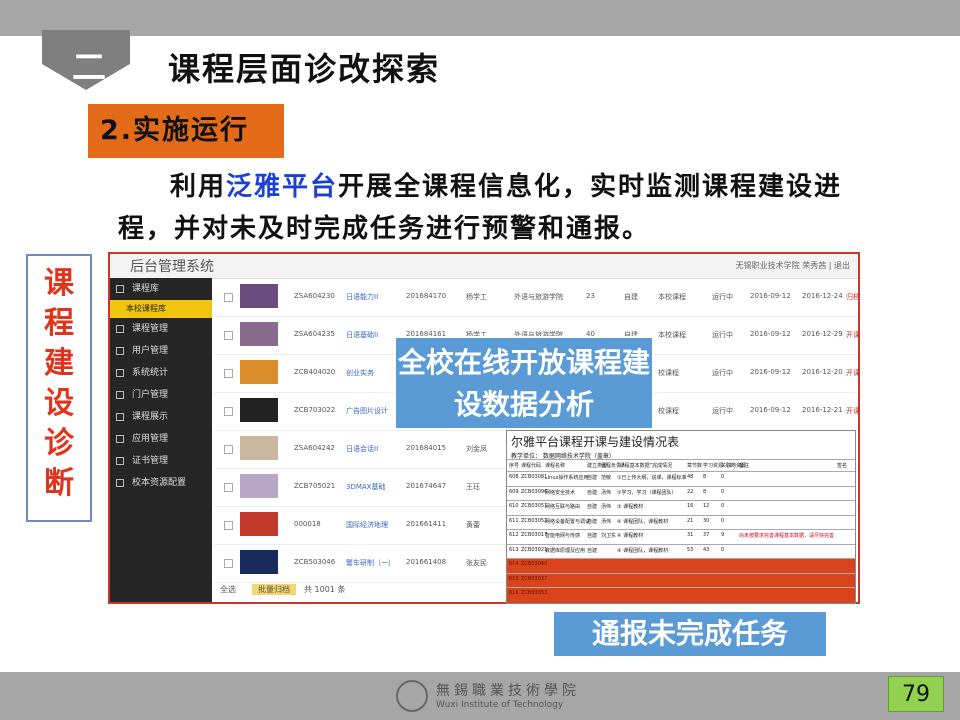 Image resolution: width=960 pixels, height=720 pixels. Describe the element at coordinates (161, 351) in the screenshot. I see `sidebar-item: 用户管理` at that location.